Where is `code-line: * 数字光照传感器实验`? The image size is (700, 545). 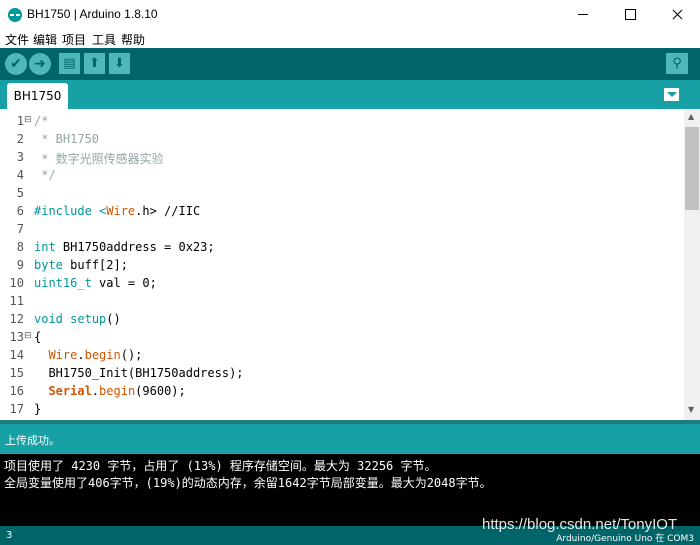
code-line: * 数字光照传感器实验 is located at coordinates (99, 159).